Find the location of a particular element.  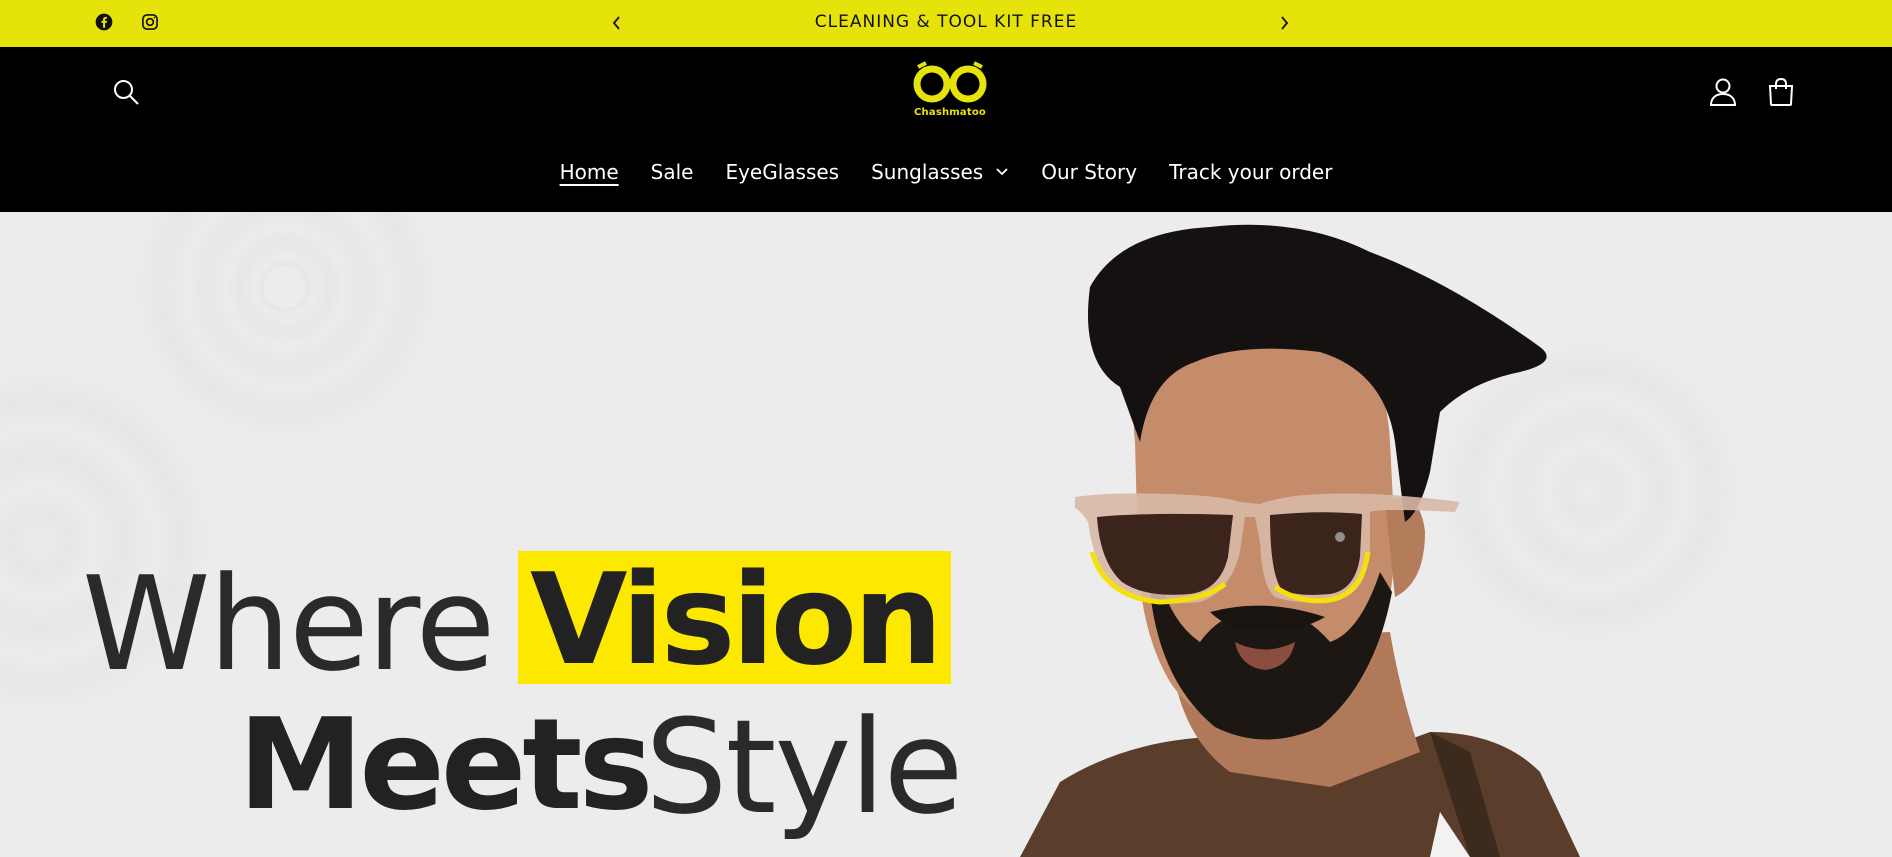

nav-item-eyeglasses: EyeGlasses is located at coordinates (782, 172).